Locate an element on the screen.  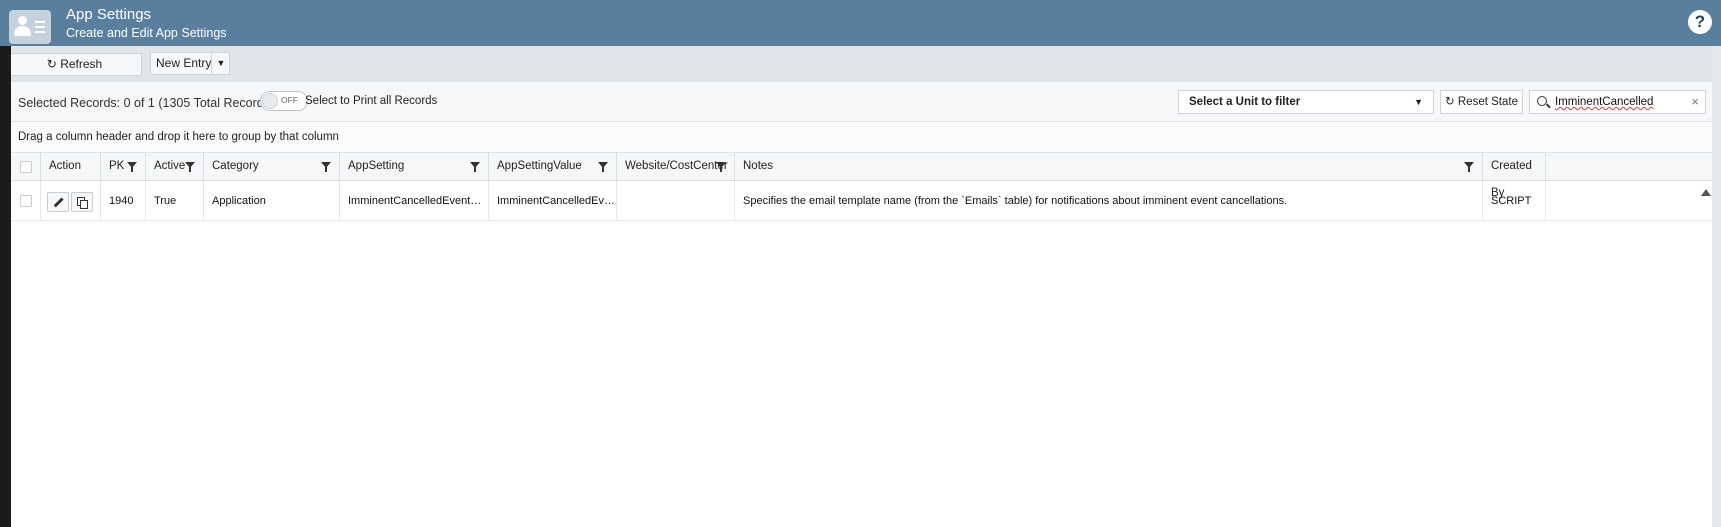
refresh-button: ↻ Refresh is located at coordinates (74, 64).